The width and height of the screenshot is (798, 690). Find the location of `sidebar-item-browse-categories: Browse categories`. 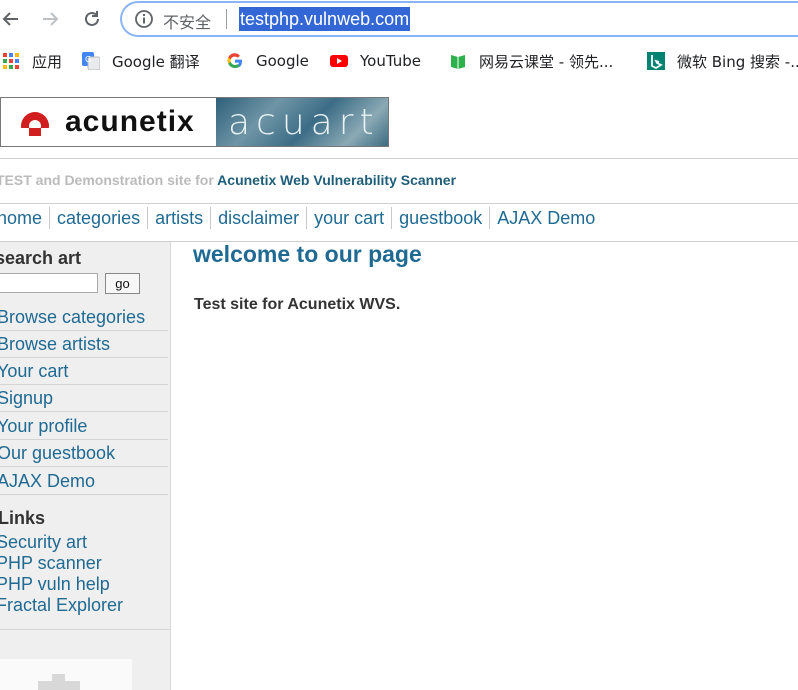

sidebar-item-browse-categories: Browse categories is located at coordinates (84, 317).